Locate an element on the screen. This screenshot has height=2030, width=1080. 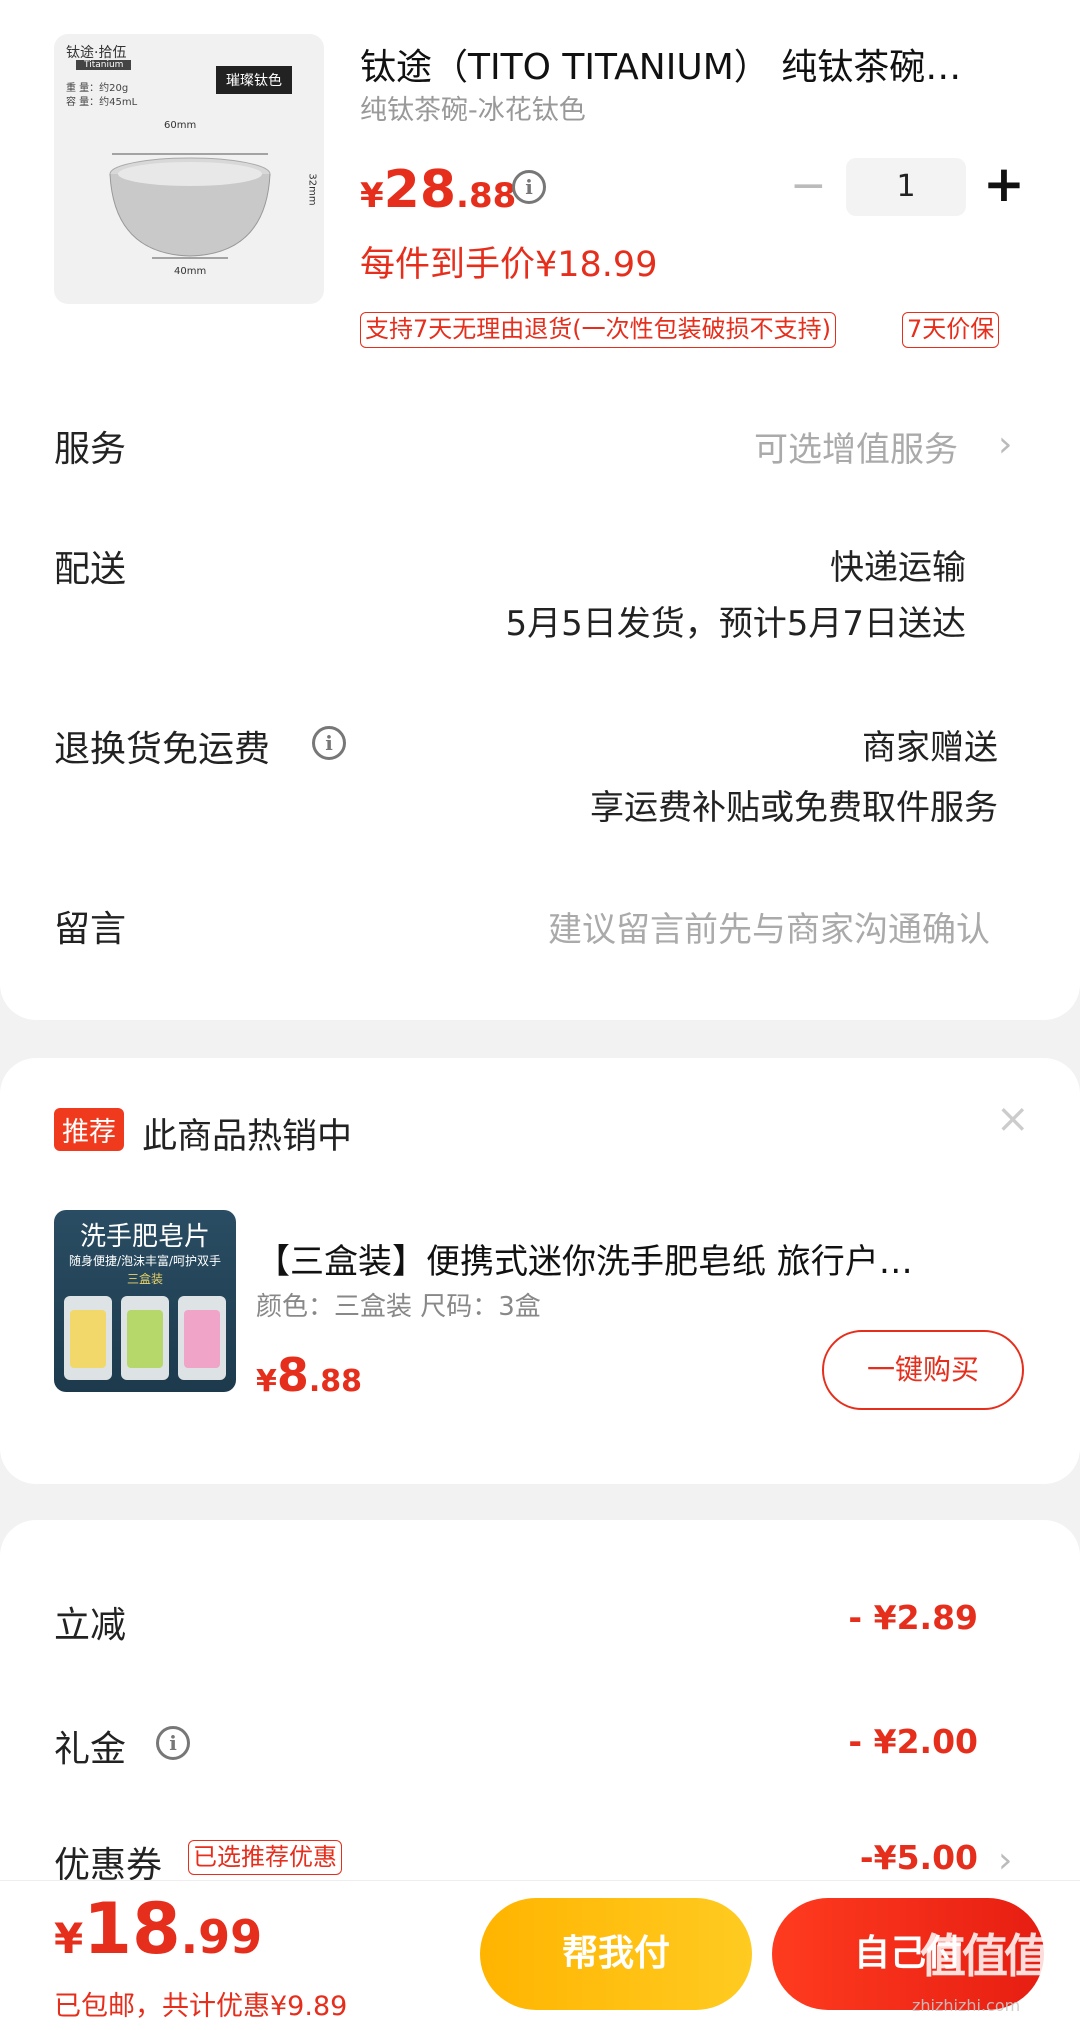
soap-box-yellow is located at coordinates (88, 1338).